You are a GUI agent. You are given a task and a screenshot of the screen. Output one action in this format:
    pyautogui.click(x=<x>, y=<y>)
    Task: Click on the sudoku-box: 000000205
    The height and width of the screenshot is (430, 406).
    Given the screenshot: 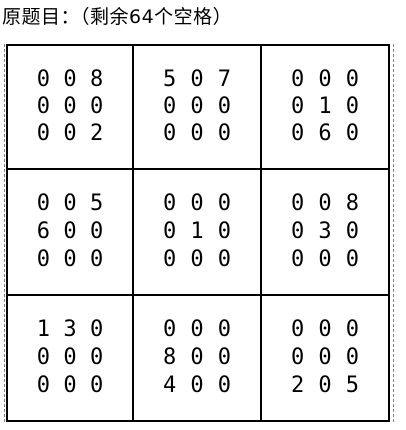 What is the action you would take?
    pyautogui.click(x=326, y=359)
    